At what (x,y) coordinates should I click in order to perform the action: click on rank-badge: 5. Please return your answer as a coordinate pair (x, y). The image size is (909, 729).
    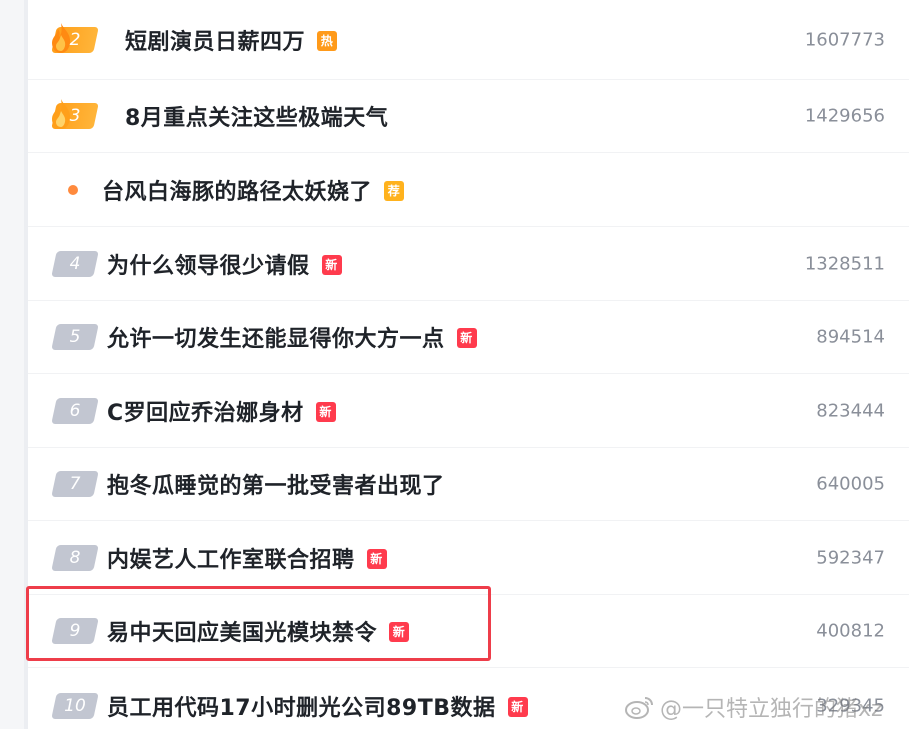
    Looking at the image, I should click on (75, 337).